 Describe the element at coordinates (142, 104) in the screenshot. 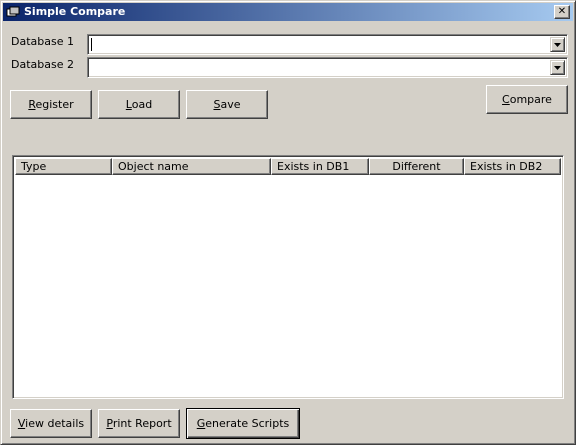

I see `load-label: oad` at that location.